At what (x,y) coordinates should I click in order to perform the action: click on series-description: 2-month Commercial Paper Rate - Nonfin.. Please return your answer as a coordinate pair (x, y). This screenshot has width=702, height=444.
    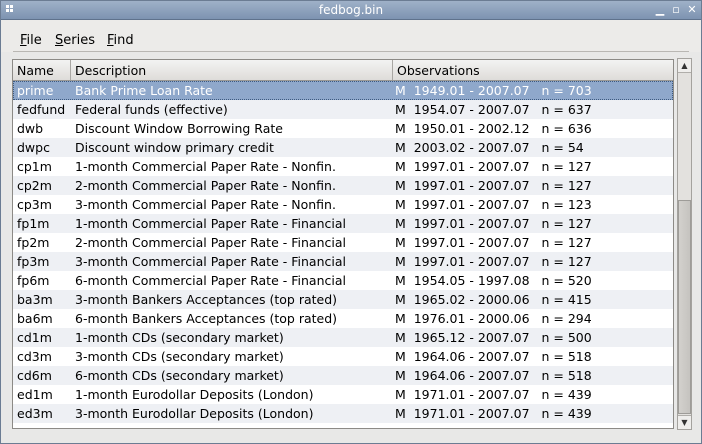
    Looking at the image, I should click on (205, 185).